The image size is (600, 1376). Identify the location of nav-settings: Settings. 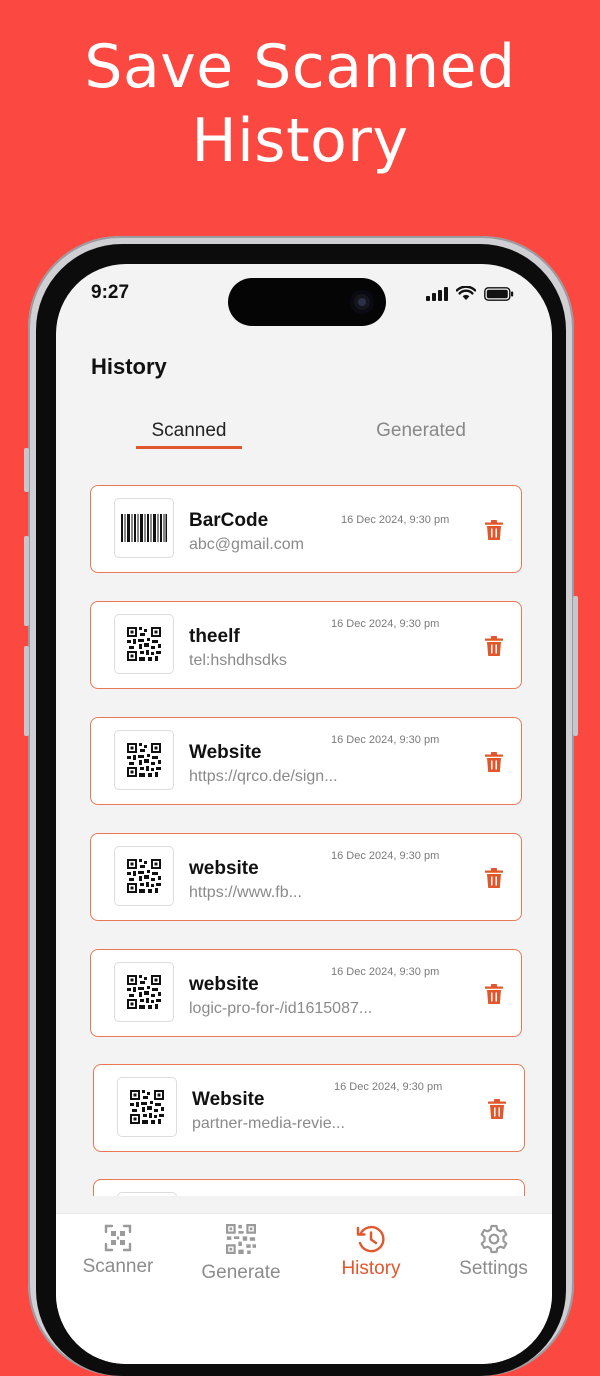
(493, 1252).